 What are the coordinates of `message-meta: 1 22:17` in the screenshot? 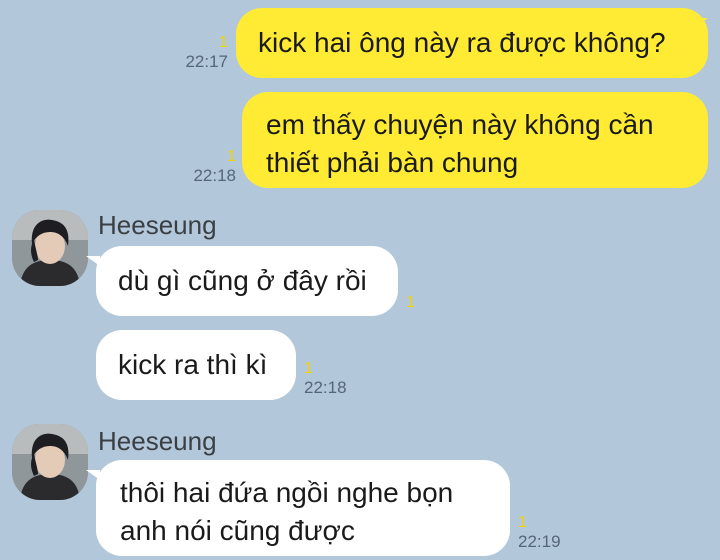 It's located at (193, 53).